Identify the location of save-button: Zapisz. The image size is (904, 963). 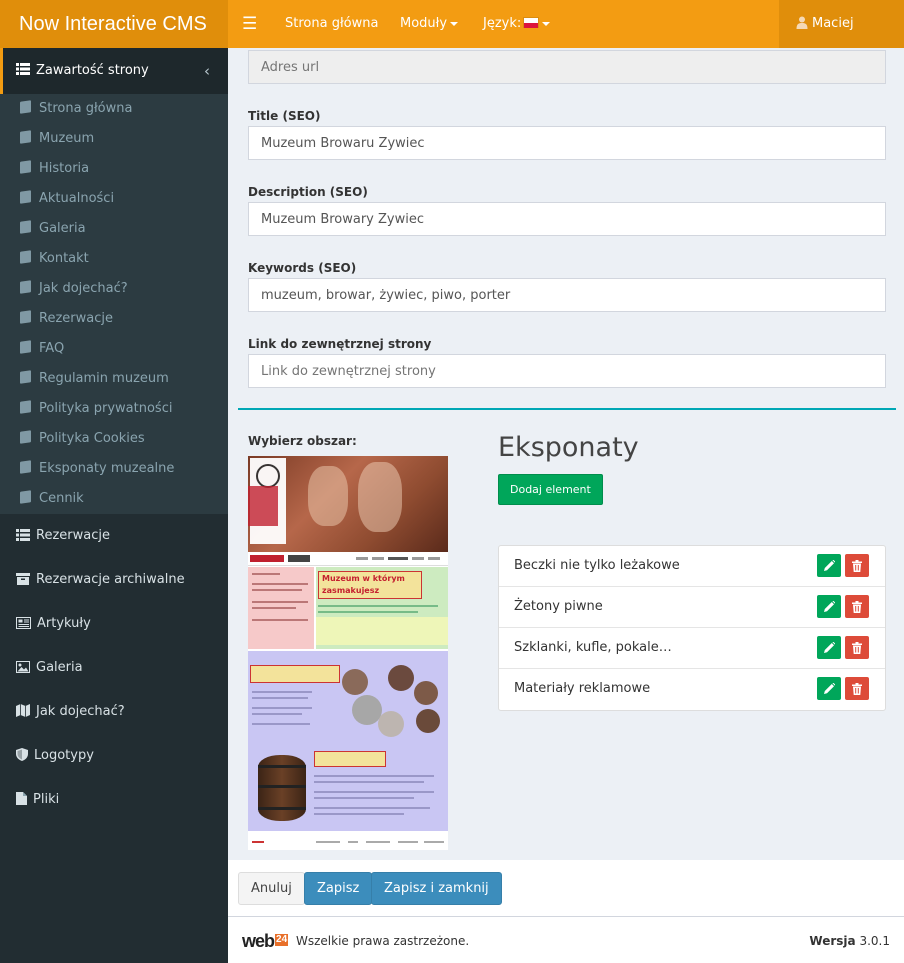
(338, 888).